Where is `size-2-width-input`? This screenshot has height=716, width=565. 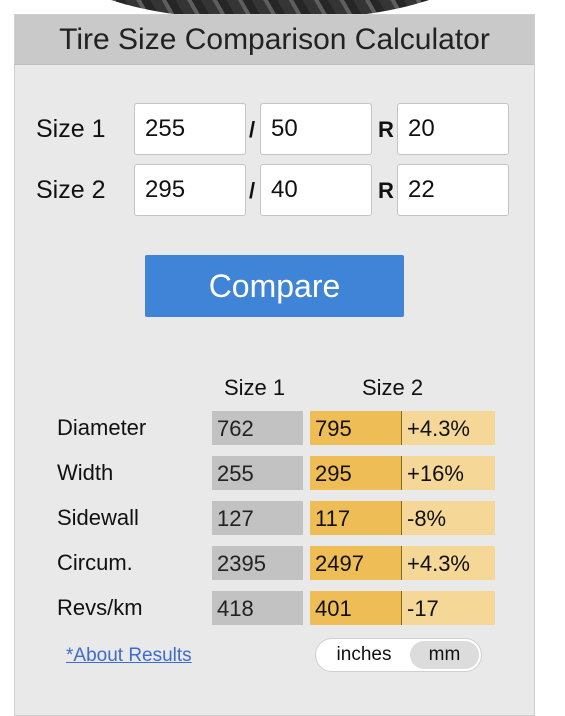
size-2-width-input is located at coordinates (190, 190).